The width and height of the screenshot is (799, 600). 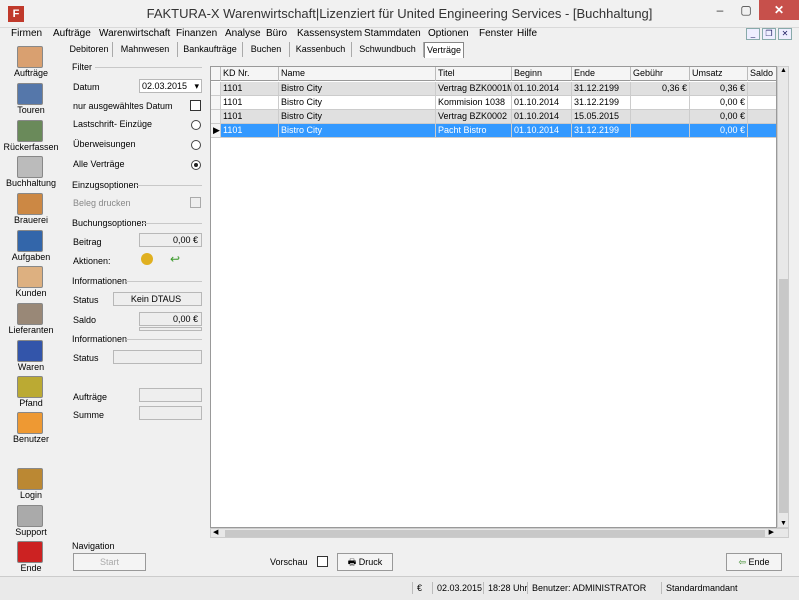 I want to click on menu-10: Hilfe, so click(x=527, y=34).